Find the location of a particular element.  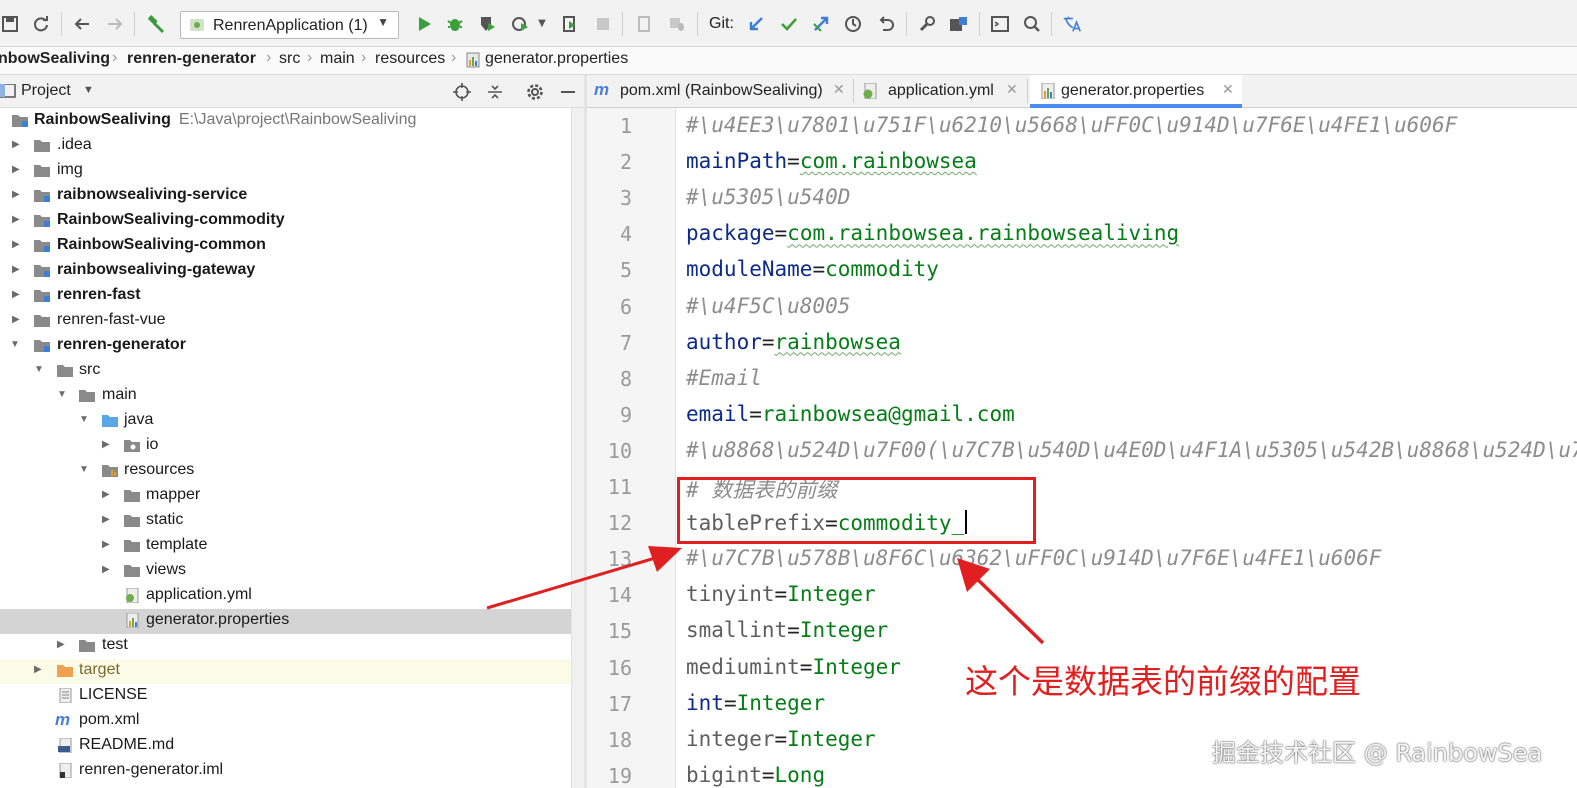

stop-icon is located at coordinates (603, 24).